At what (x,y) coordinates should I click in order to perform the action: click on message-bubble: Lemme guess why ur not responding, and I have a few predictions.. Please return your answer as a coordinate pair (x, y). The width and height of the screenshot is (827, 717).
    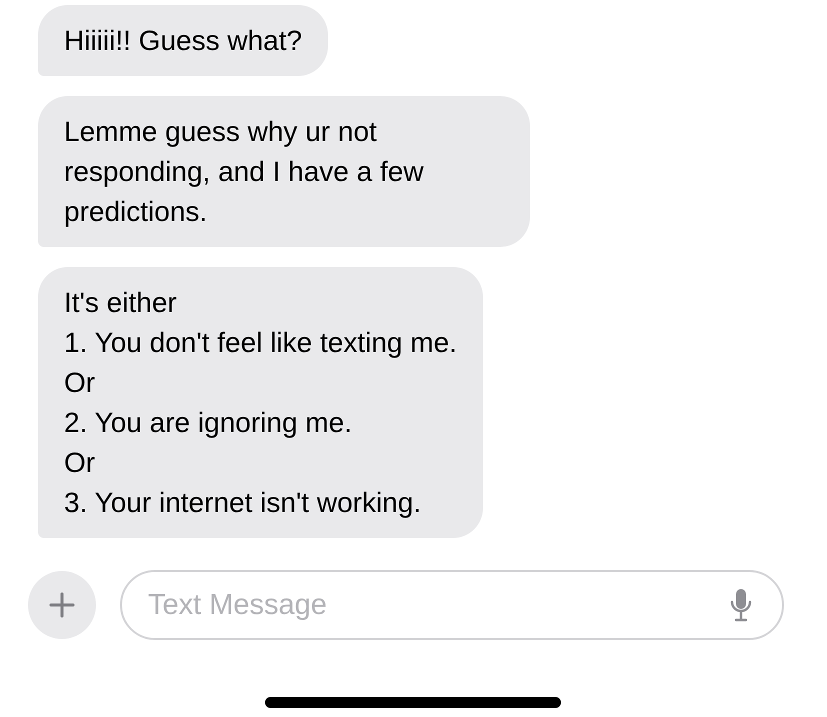
    Looking at the image, I should click on (284, 171).